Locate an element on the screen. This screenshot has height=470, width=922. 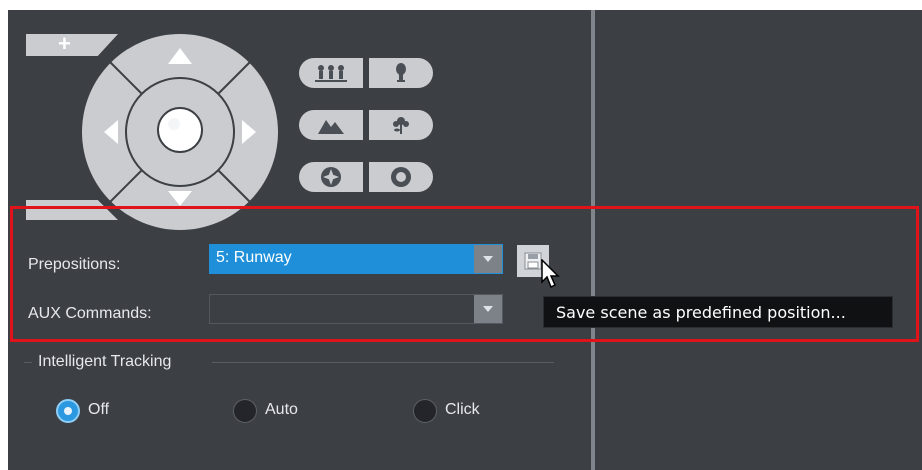
prepositions-value: 5: Runway is located at coordinates (254, 257).